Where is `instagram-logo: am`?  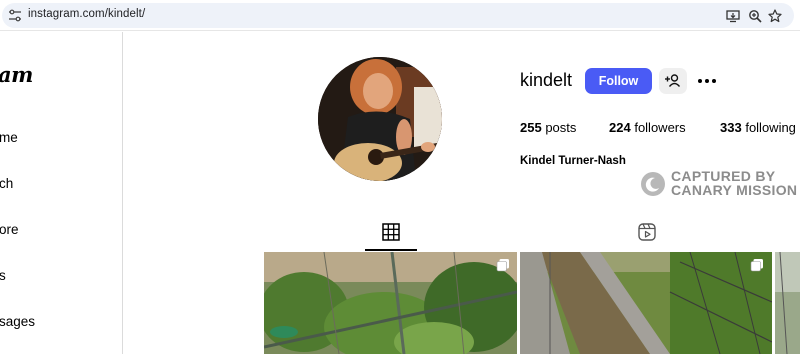 instagram-logo: am is located at coordinates (16, 74).